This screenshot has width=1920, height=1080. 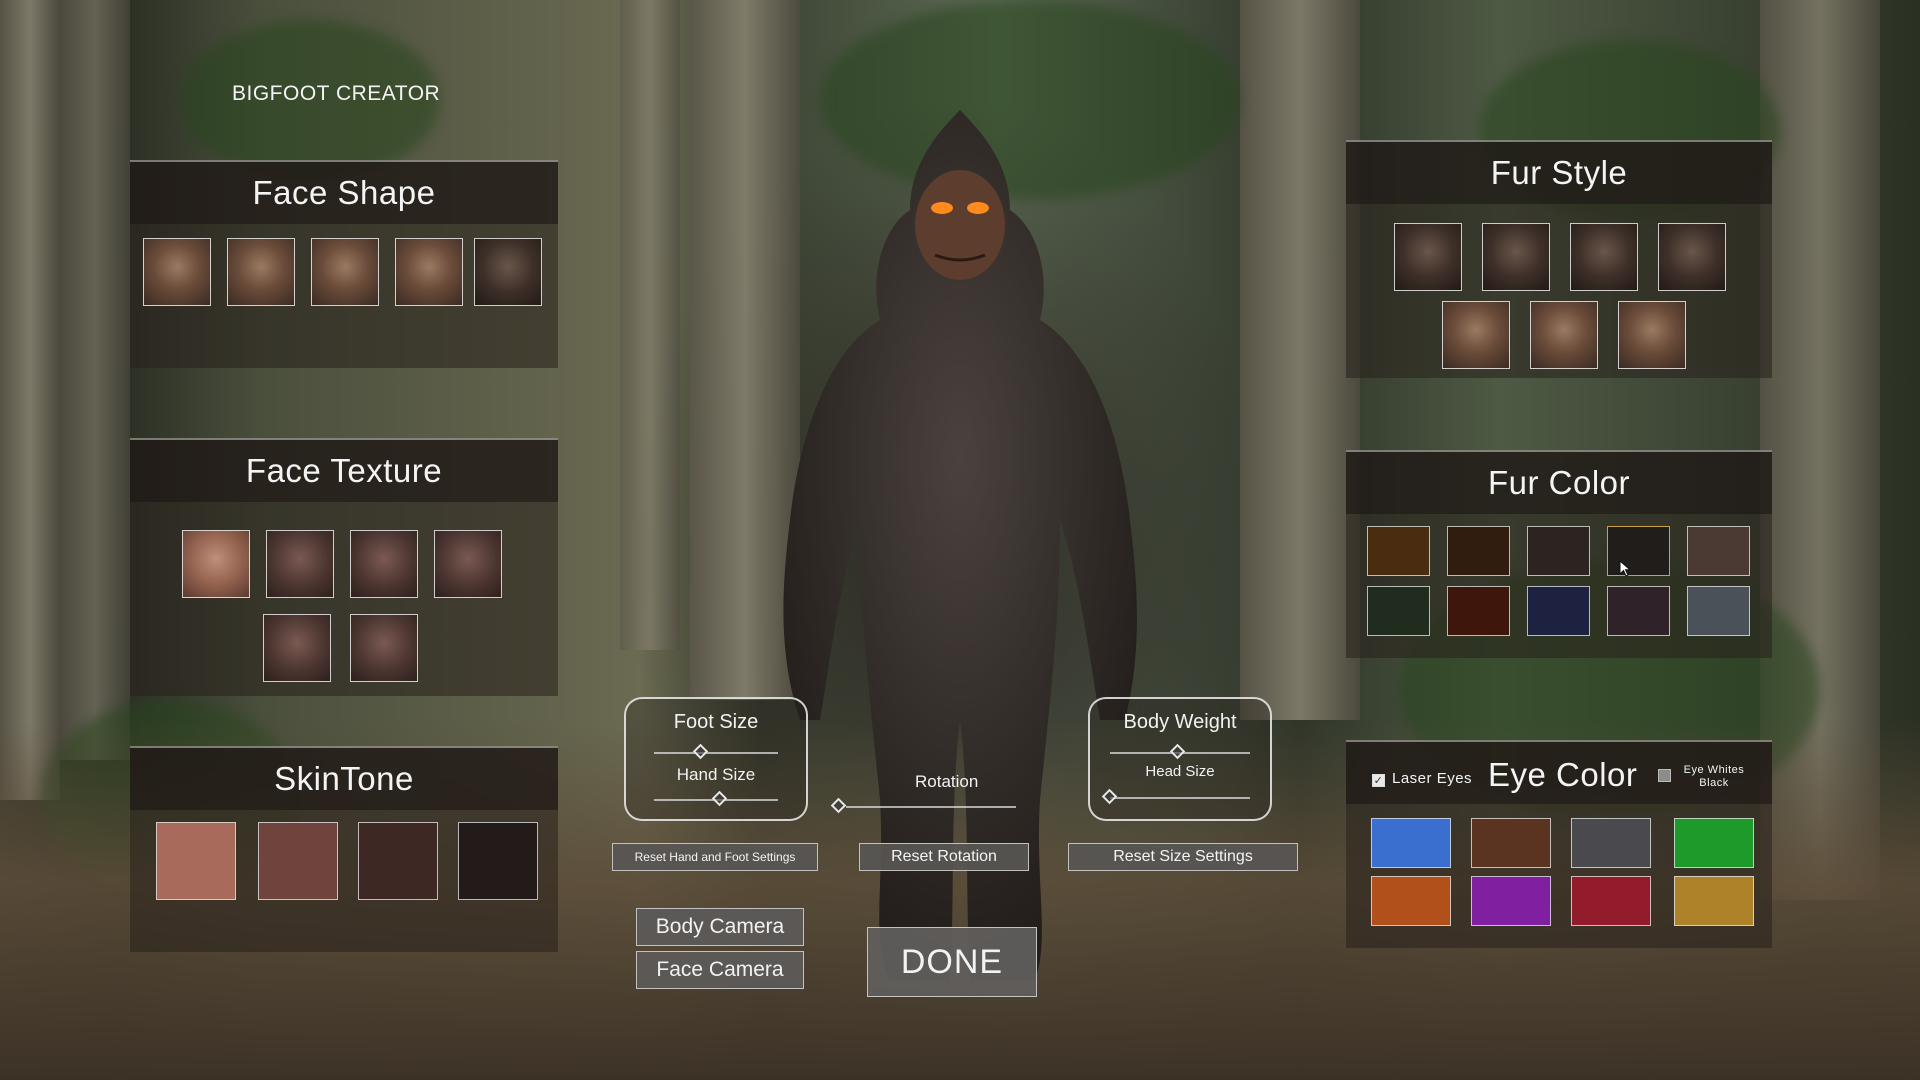 I want to click on done-button: DONE, so click(x=952, y=962).